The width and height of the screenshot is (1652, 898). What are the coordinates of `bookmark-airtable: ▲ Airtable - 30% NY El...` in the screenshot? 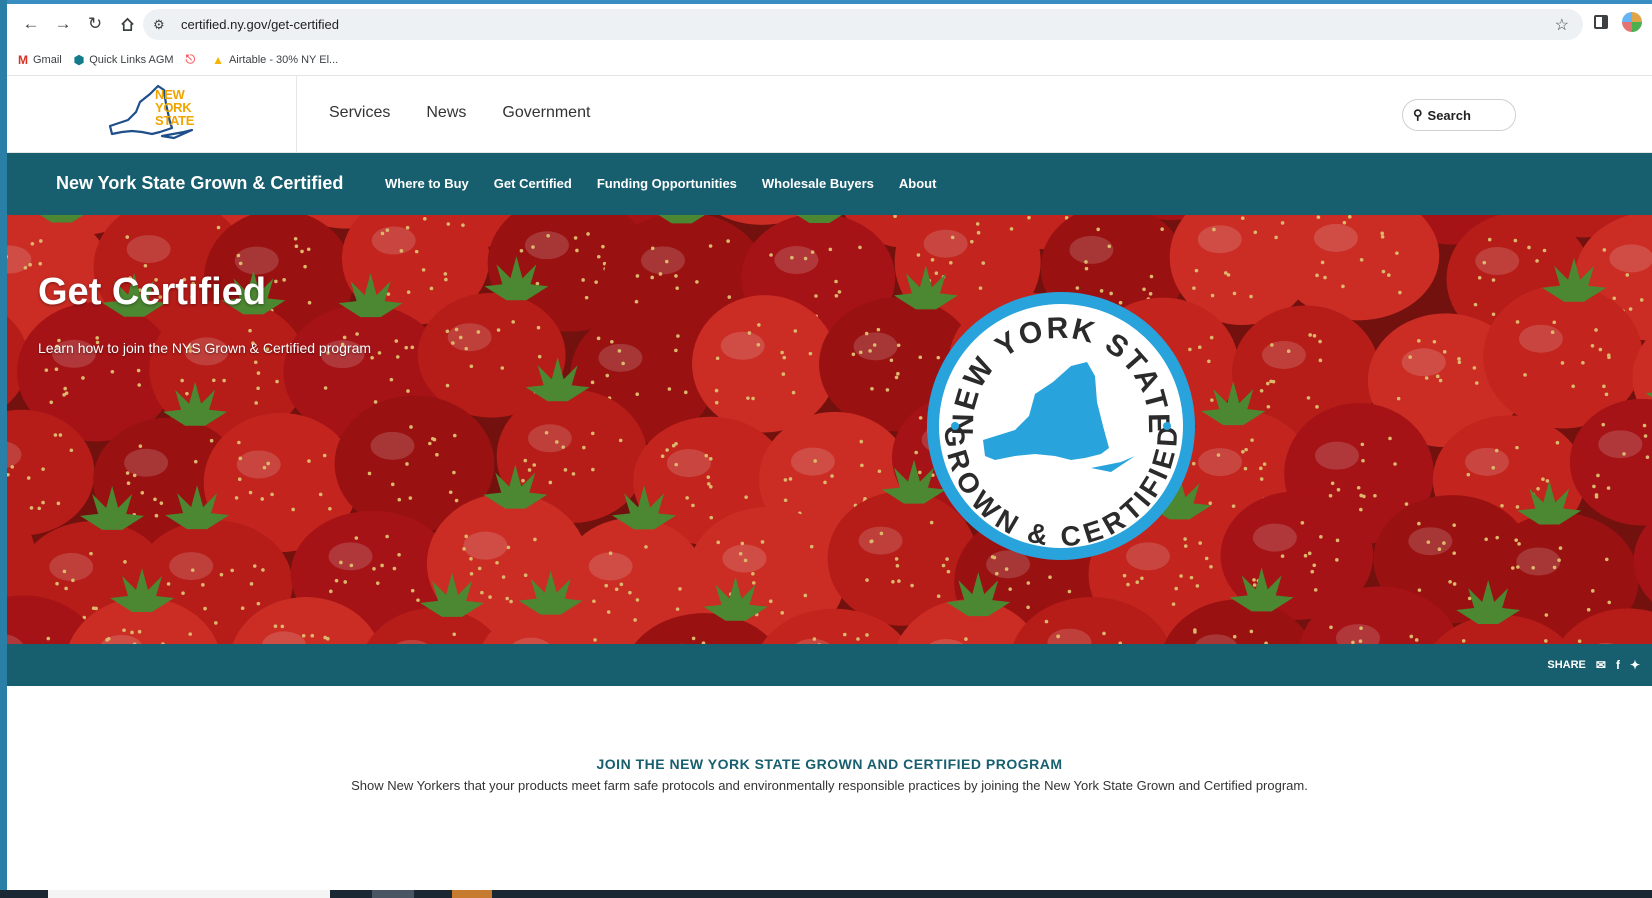 It's located at (275, 60).